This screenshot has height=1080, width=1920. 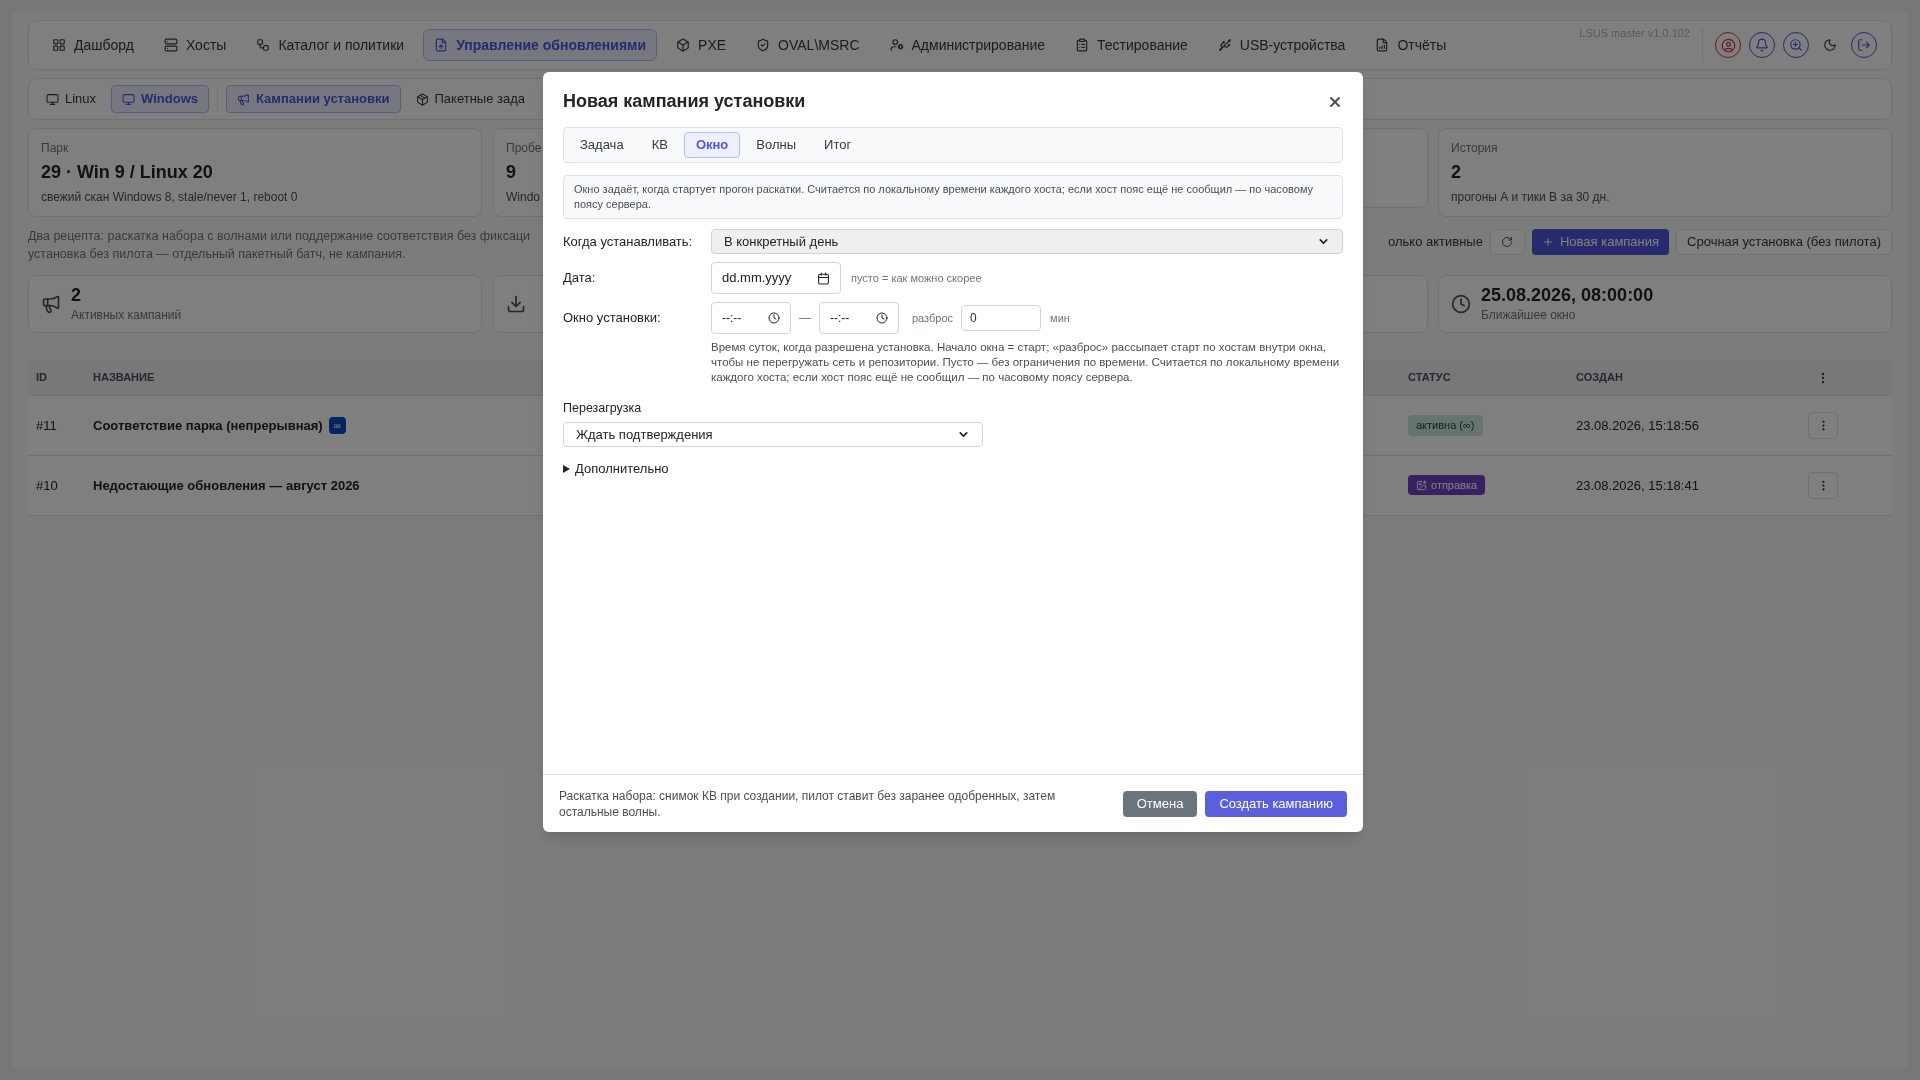 What do you see at coordinates (217, 254) in the screenshot?
I see `description-text: установка без пилота — отдельный пакетный батч, не кампания.` at bounding box center [217, 254].